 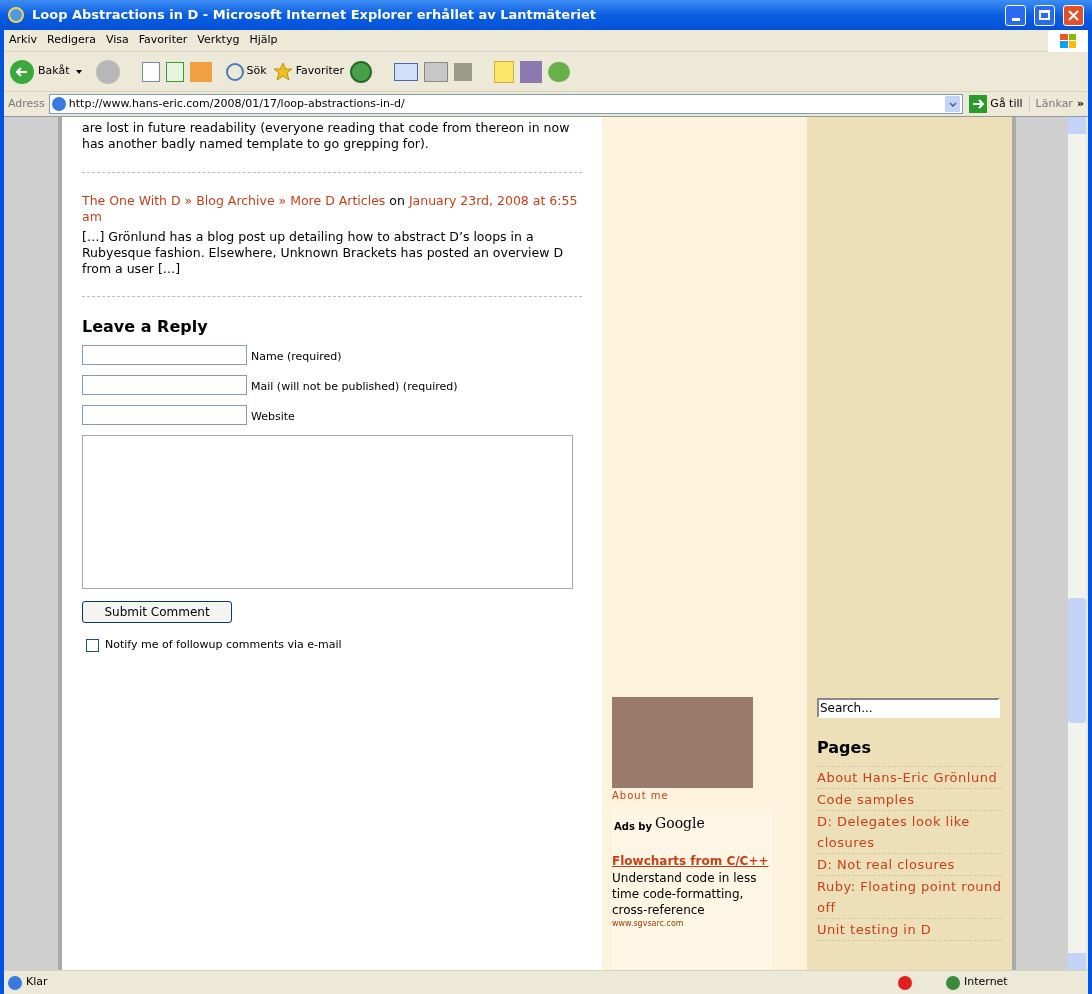 What do you see at coordinates (326, 136) in the screenshot?
I see `post-text: are lost in future readability (everyone reading that code from thereon in now has another badly named template to go grepping for).` at bounding box center [326, 136].